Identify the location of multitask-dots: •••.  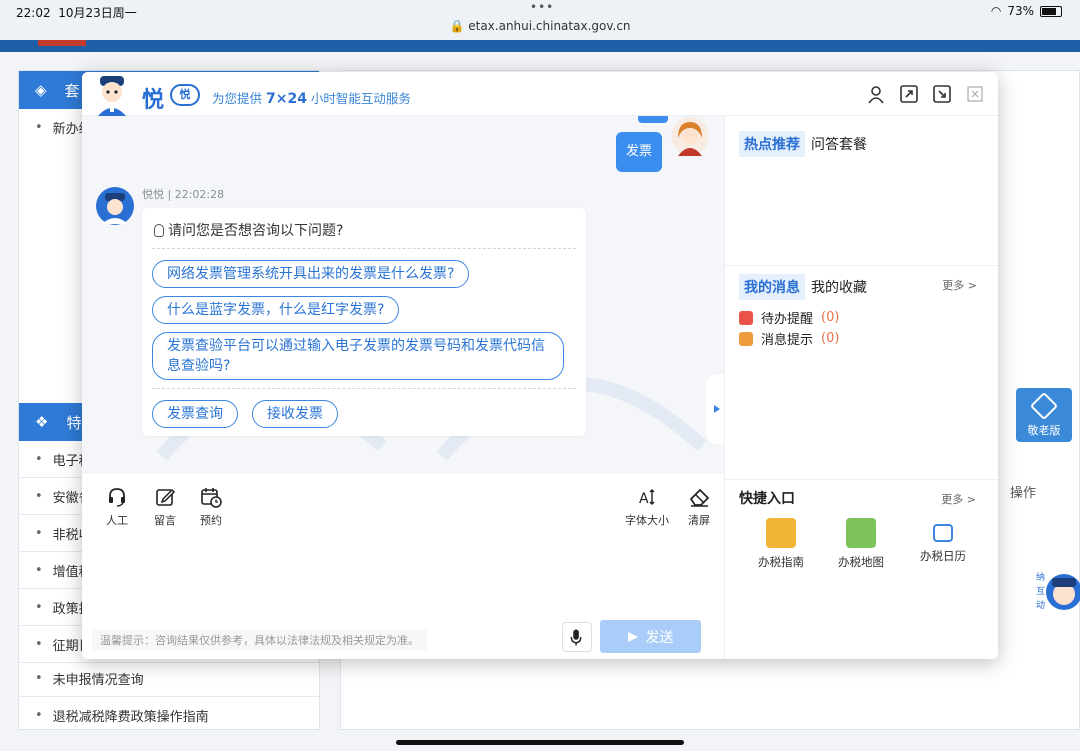
(542, 7).